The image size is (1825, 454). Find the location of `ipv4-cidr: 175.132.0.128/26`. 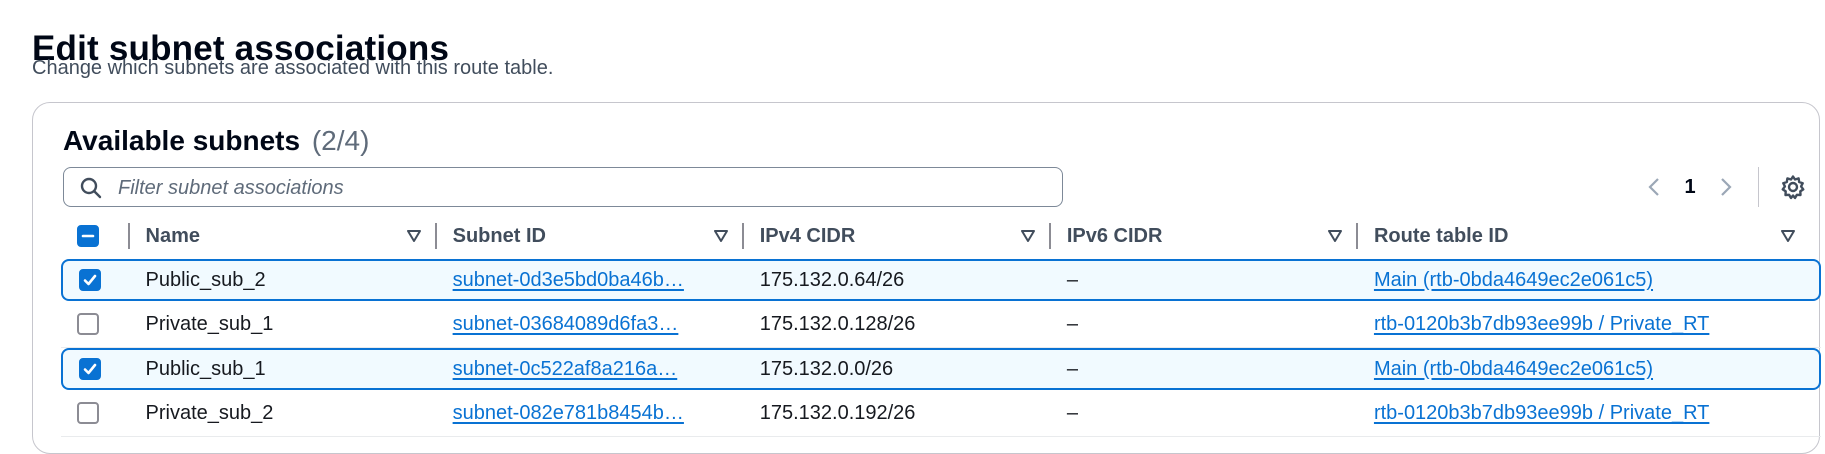

ipv4-cidr: 175.132.0.128/26 is located at coordinates (837, 323).